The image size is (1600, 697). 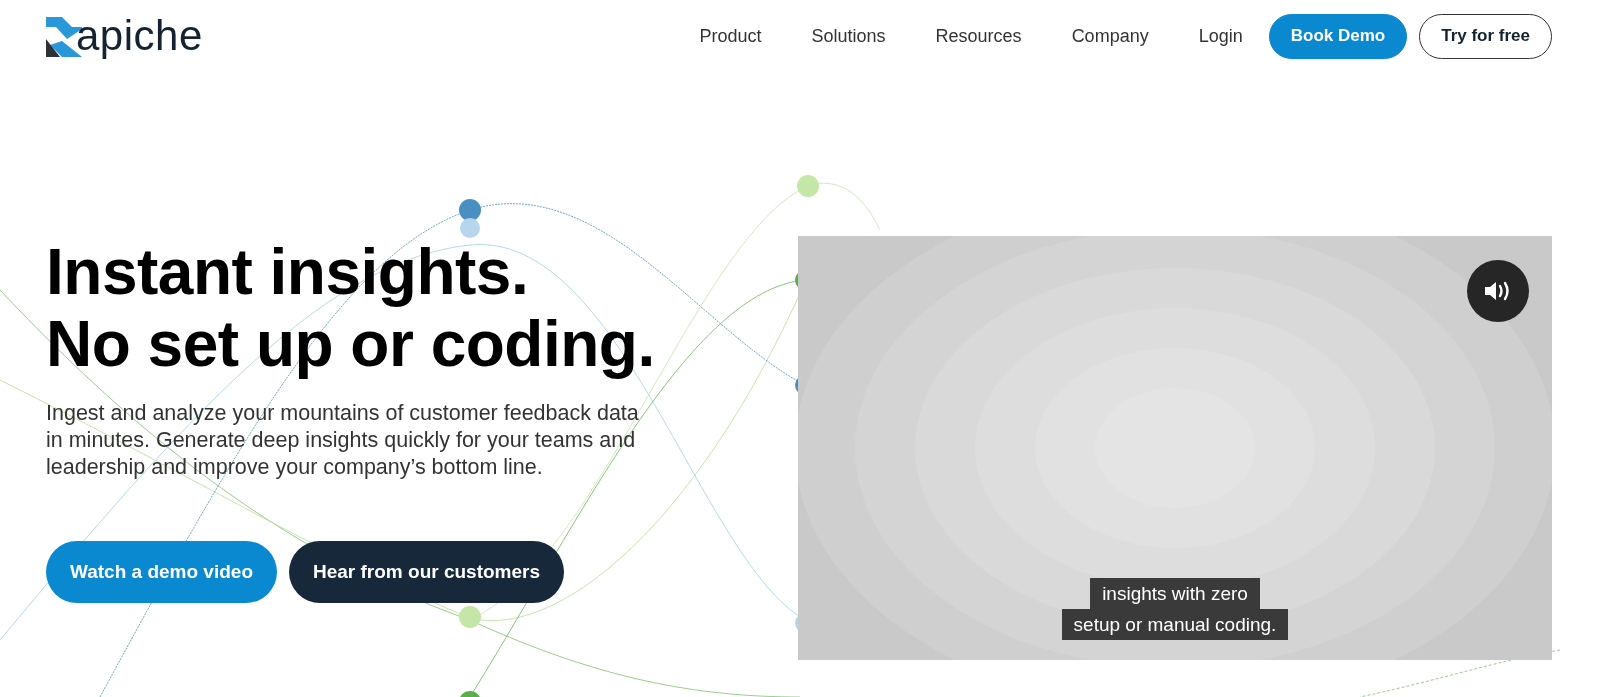 I want to click on hero-heading: No set up or coding., so click(x=350, y=344).